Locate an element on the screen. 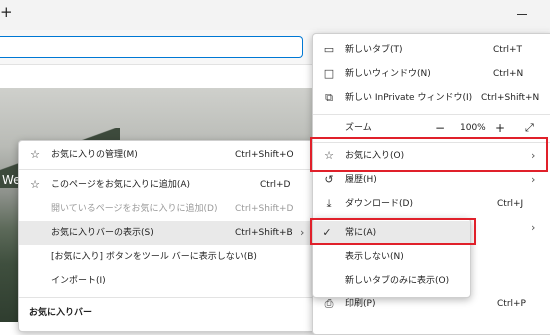 This screenshot has width=550, height=335. new-tab-button: + is located at coordinates (6, 12).